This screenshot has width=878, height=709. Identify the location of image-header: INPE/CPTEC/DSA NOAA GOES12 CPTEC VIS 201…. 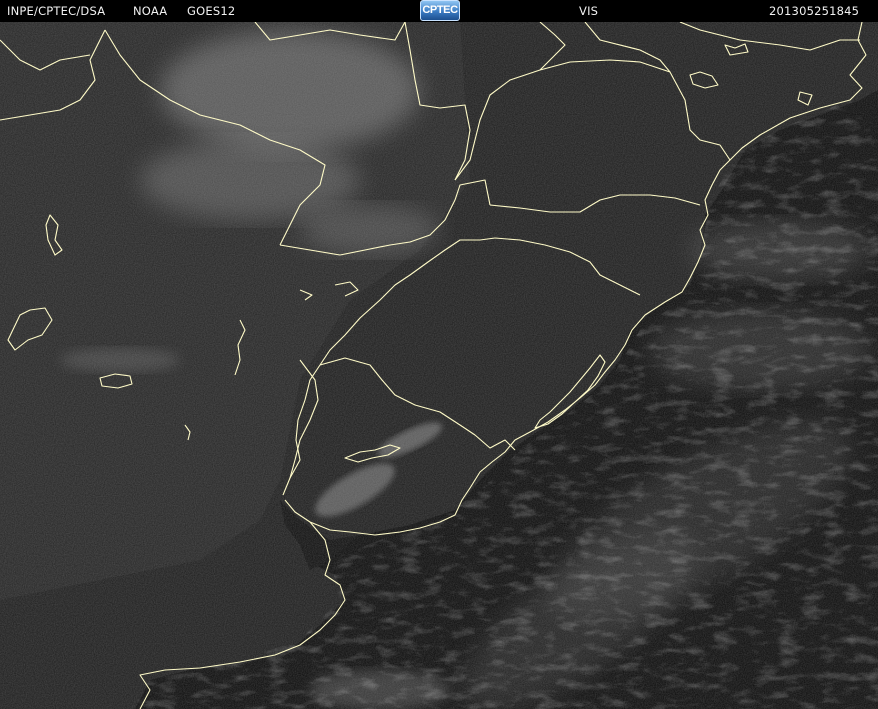
(439, 11).